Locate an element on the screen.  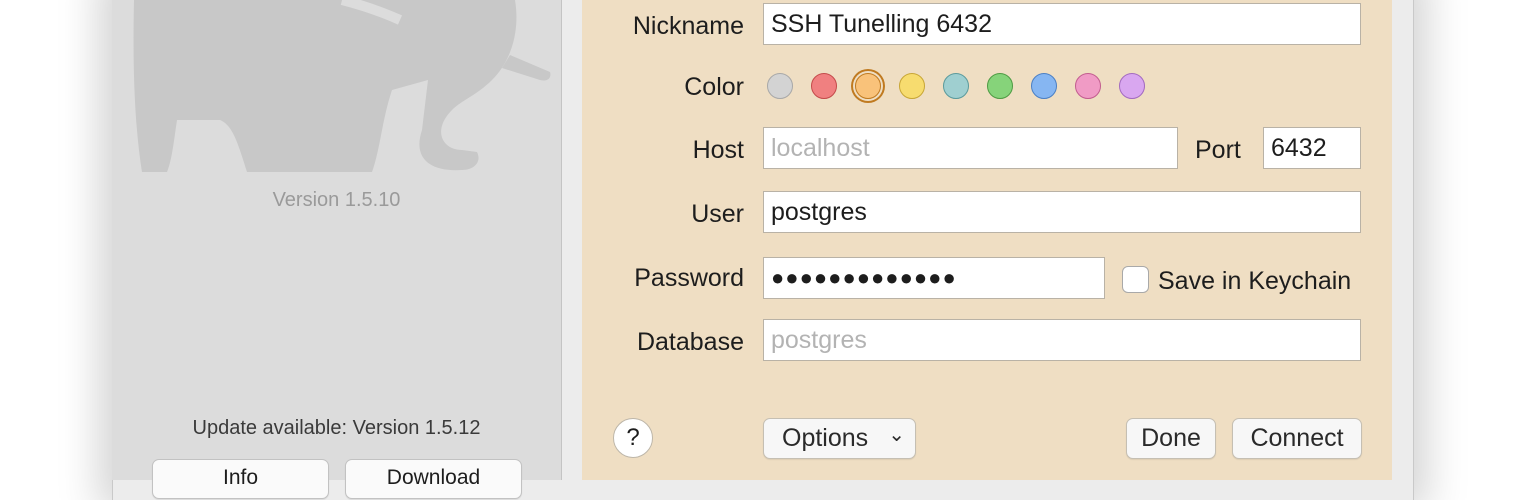
port-field: 6432 is located at coordinates (1312, 148).